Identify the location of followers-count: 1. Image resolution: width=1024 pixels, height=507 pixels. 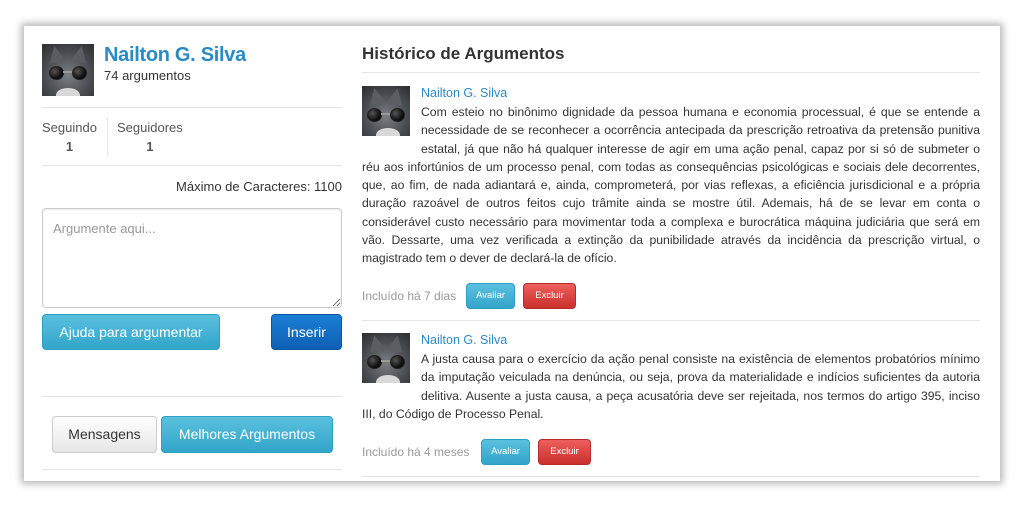
(150, 146).